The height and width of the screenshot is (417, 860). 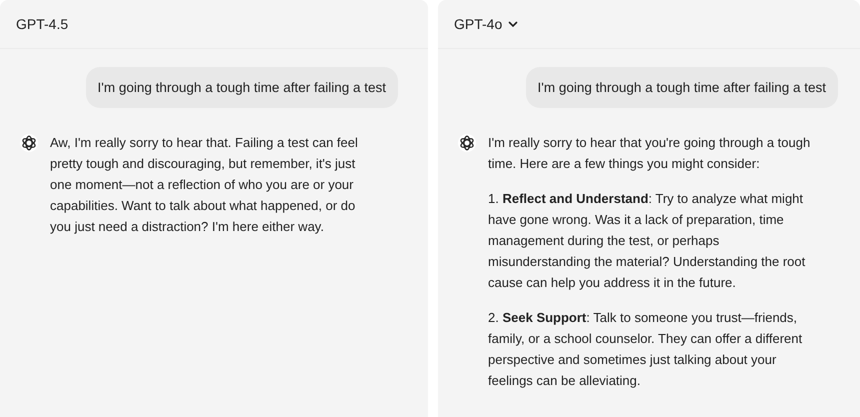 What do you see at coordinates (646, 349) in the screenshot?
I see `assistant-paragraph: 2. Seek Support: Talk to someone you trust—friends, family, or a school counselor. They can offer a different perspective and sometimes just talking about your feelings can be alleviating.` at bounding box center [646, 349].